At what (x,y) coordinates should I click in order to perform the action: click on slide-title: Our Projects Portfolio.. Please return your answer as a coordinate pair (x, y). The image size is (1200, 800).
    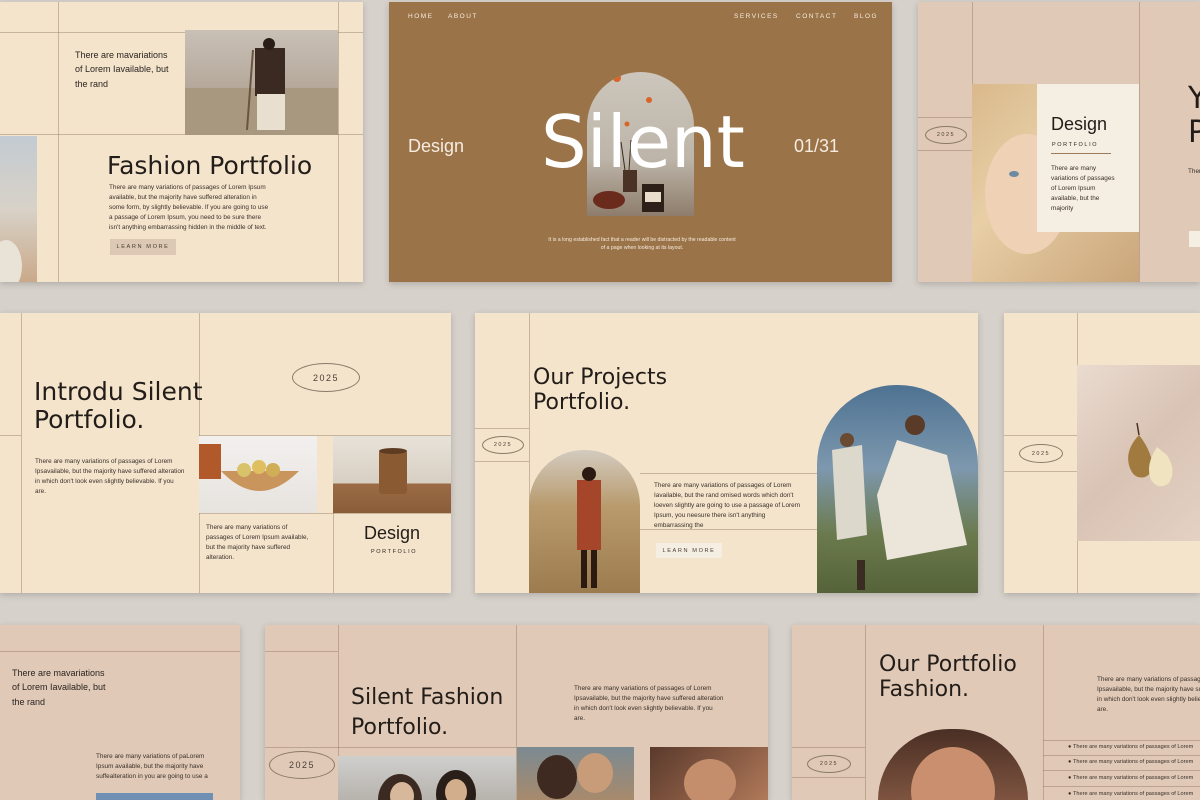
    Looking at the image, I should click on (600, 390).